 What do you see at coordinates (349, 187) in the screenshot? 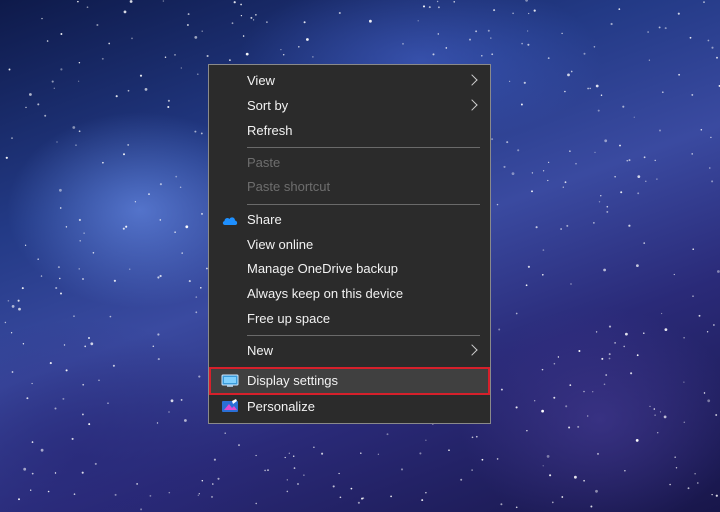
I see `menu-item-paste-shortcut: Paste shortcut` at bounding box center [349, 187].